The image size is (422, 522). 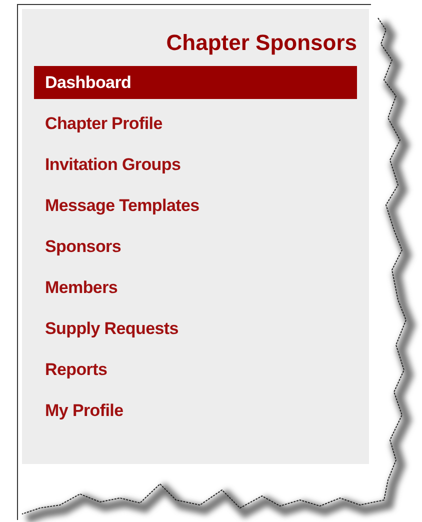 I want to click on menu-item: Chapter Profile, so click(x=195, y=123).